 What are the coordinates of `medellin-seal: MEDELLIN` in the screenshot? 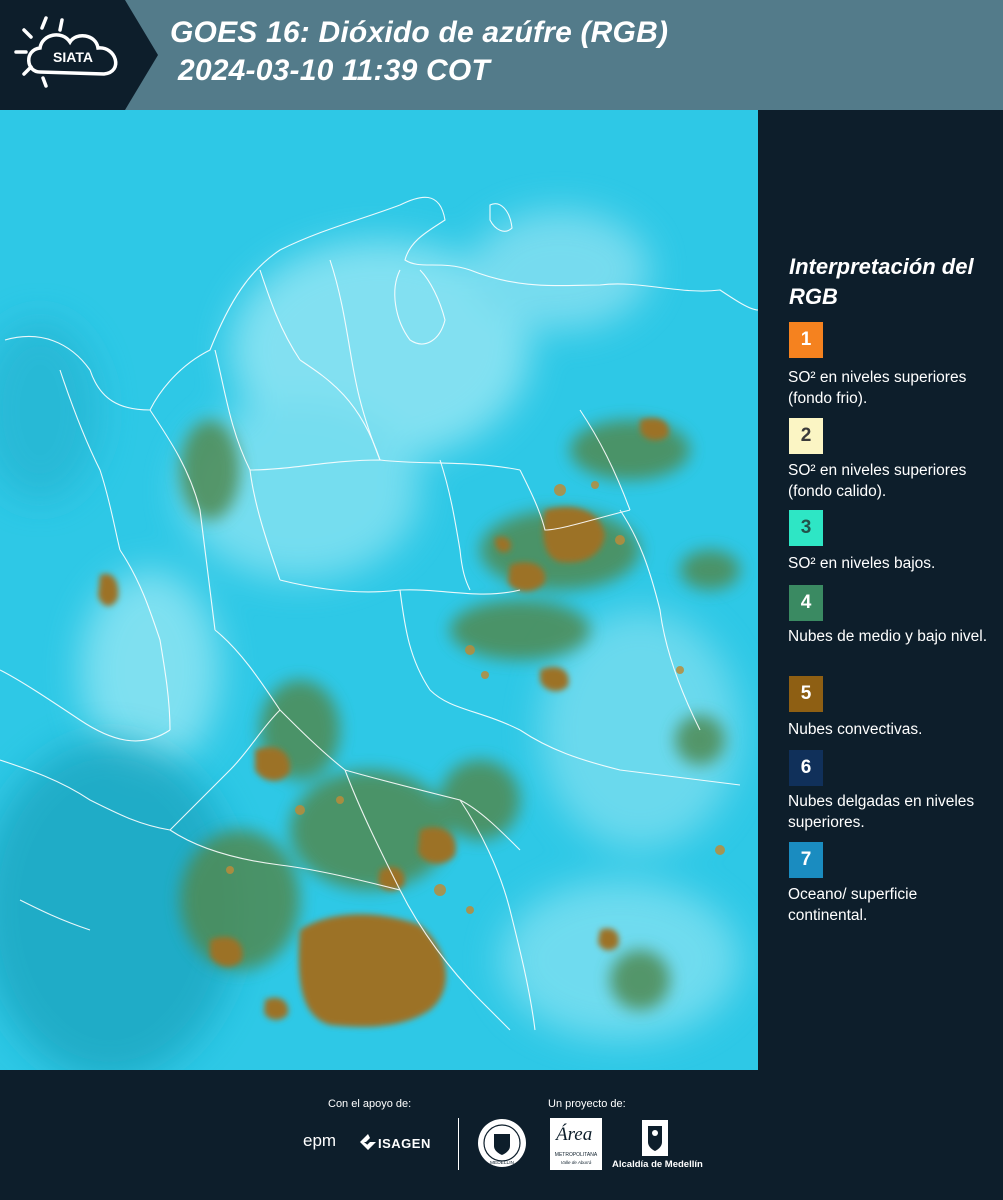 It's located at (502, 1143).